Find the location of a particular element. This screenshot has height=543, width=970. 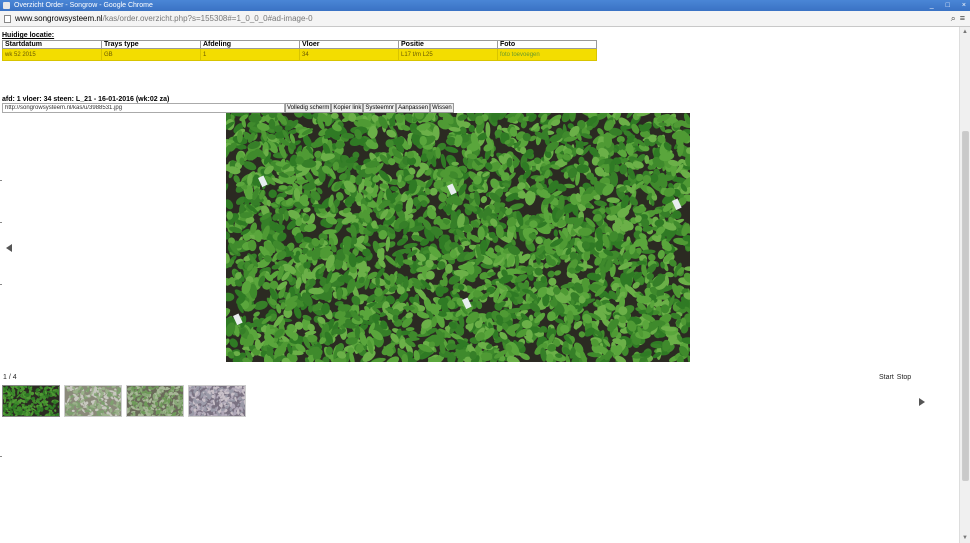

slideshow-controls: Start Stop is located at coordinates (895, 377).